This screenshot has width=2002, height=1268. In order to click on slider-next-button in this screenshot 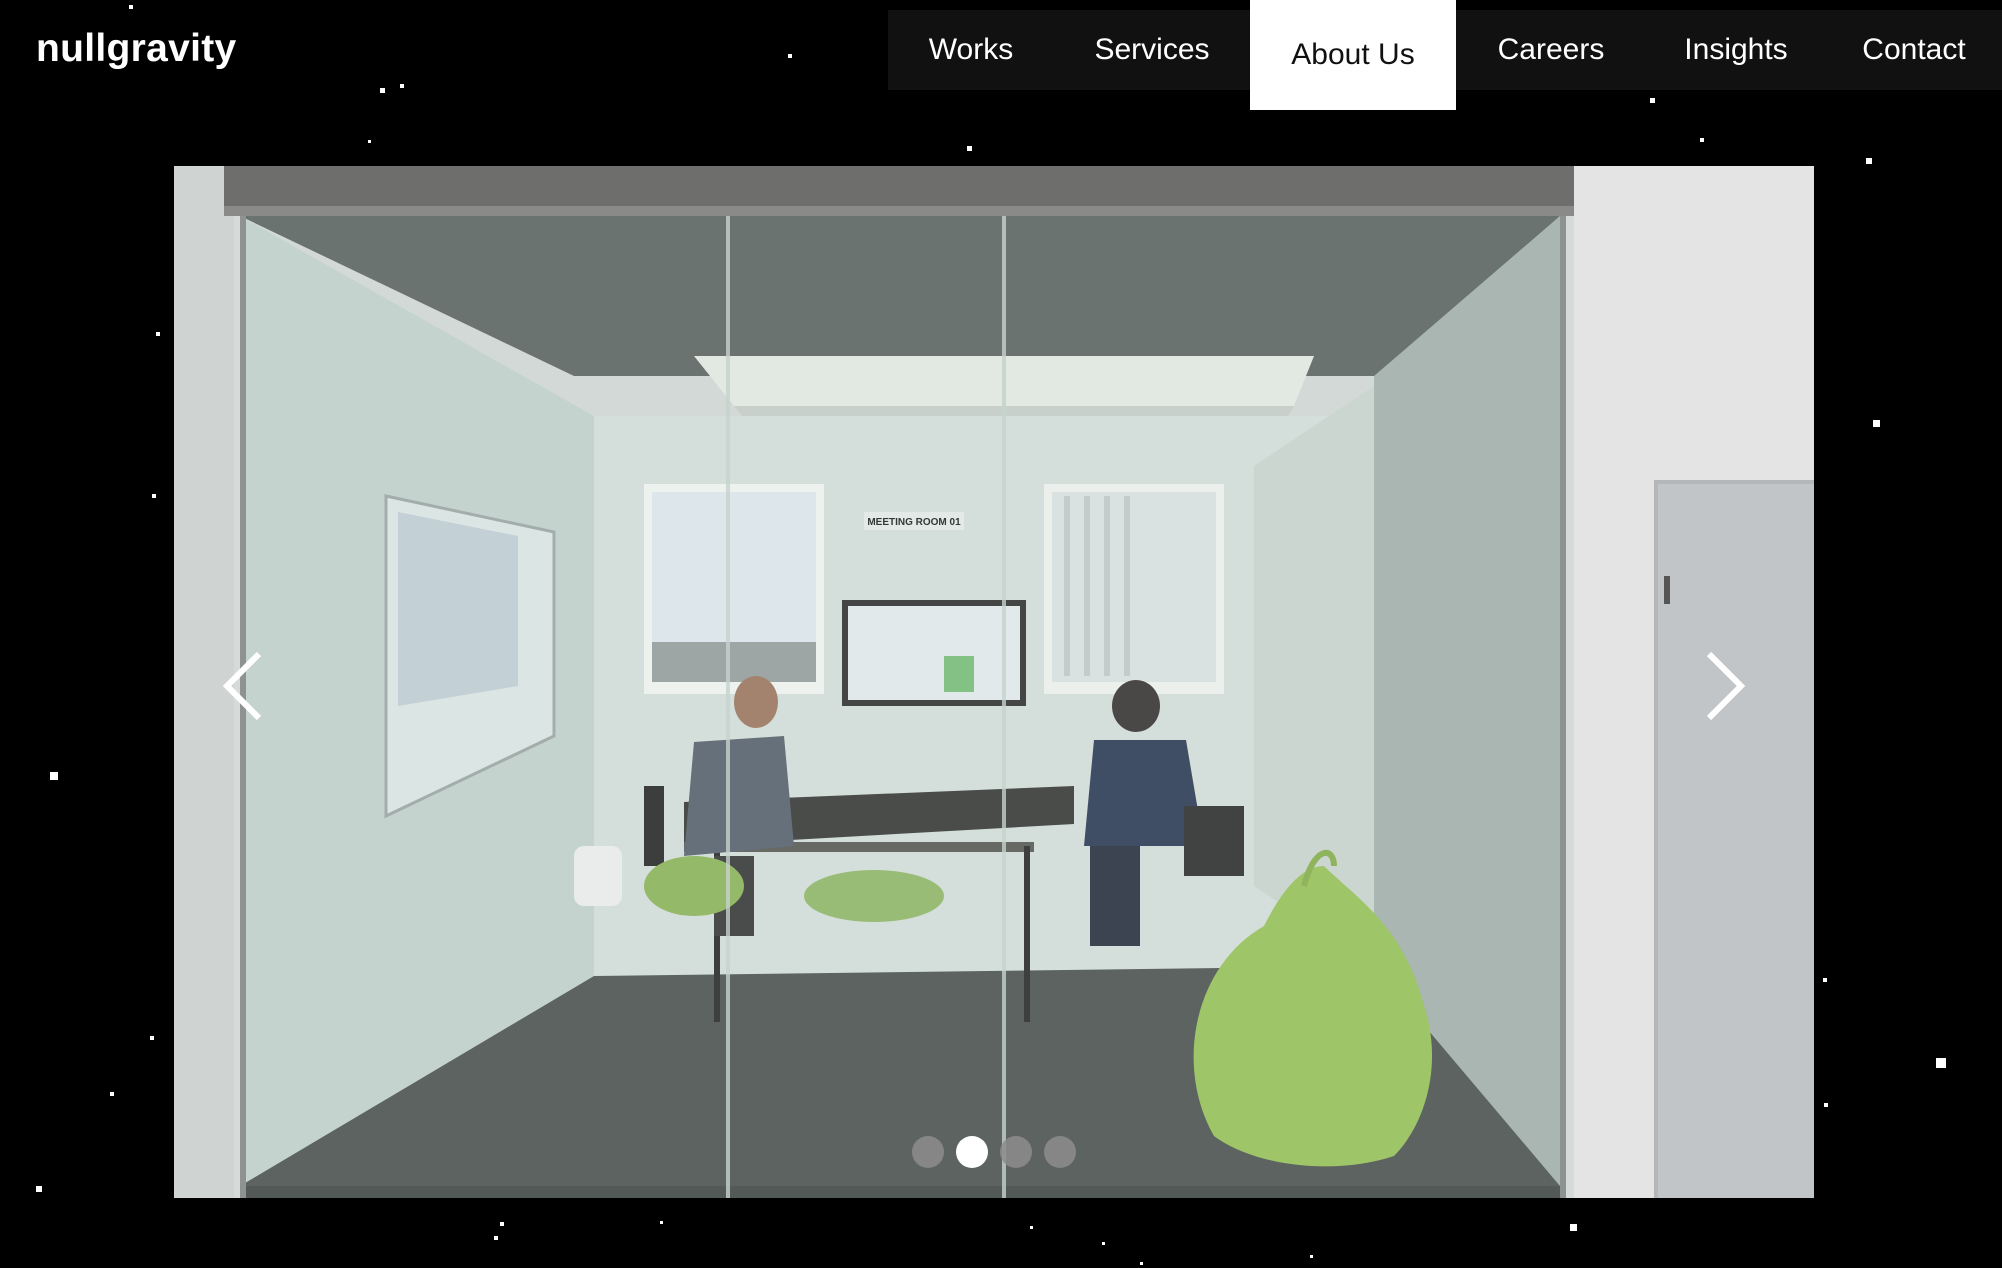, I will do `click(1724, 686)`.